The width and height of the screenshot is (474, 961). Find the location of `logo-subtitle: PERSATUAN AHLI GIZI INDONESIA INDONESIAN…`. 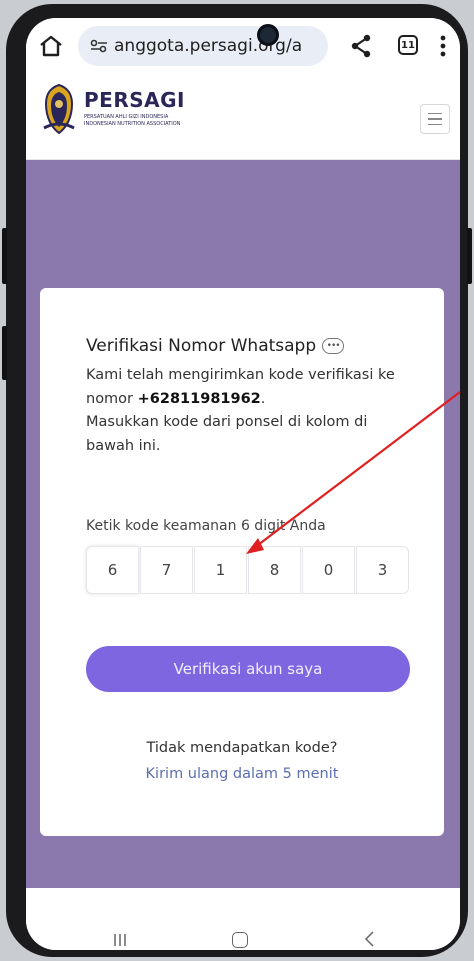

logo-subtitle: PERSATUAN AHLI GIZI INDONESIA INDONESIAN… is located at coordinates (144, 121).